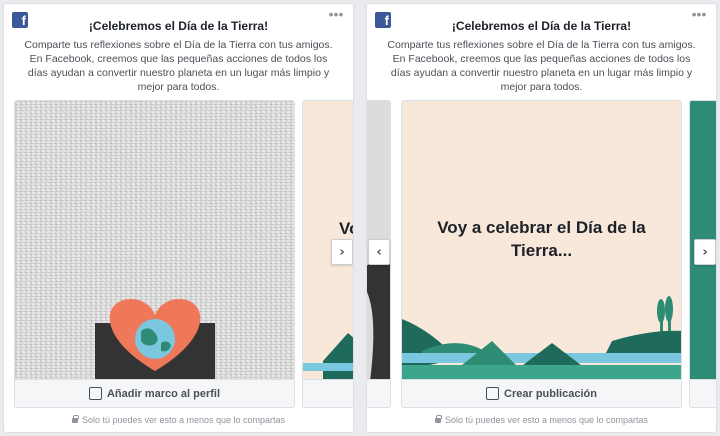 The width and height of the screenshot is (720, 436). I want to click on carousel-prev-button: ‹, so click(379, 252).